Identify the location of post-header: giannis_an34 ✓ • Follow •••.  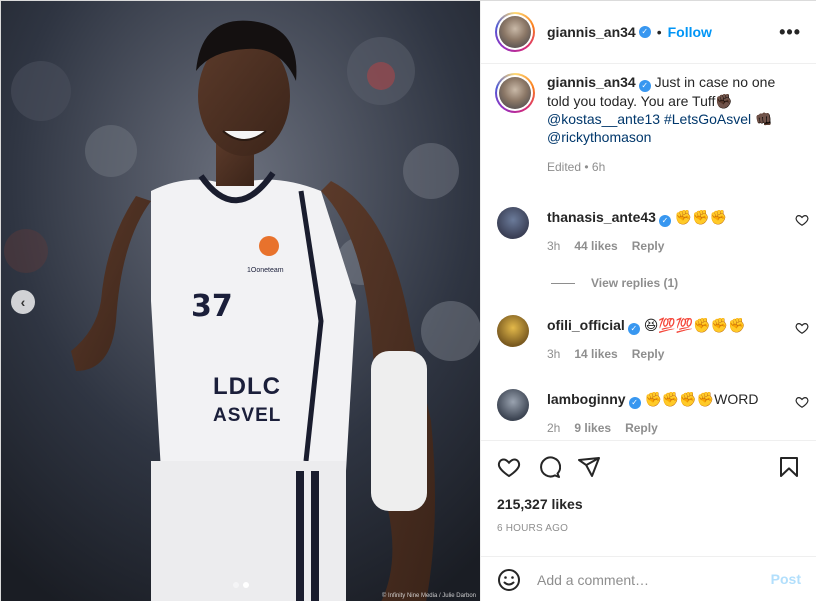
(648, 32).